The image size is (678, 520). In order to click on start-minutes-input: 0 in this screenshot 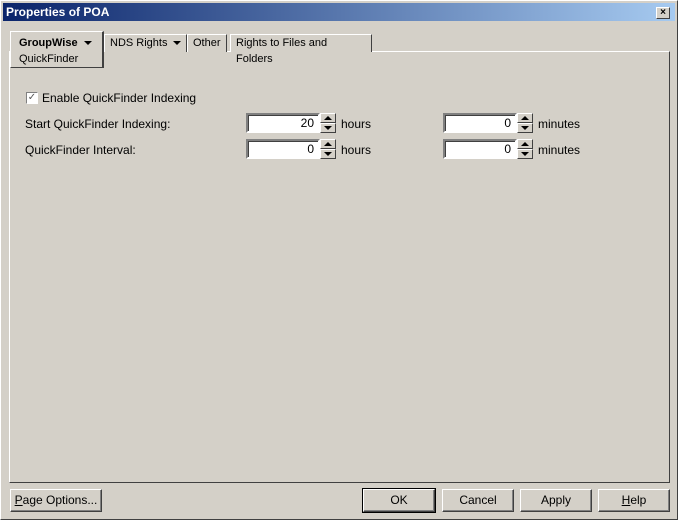, I will do `click(480, 123)`.